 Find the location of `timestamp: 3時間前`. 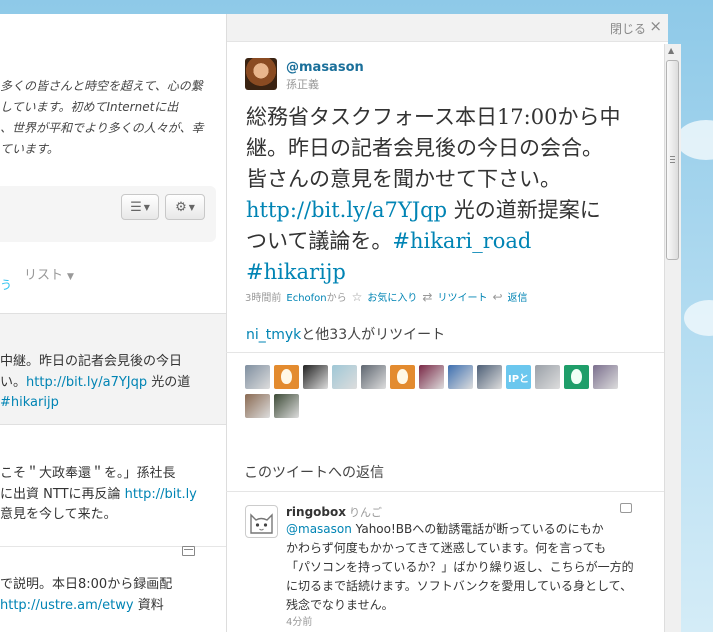

timestamp: 3時間前 is located at coordinates (263, 296).